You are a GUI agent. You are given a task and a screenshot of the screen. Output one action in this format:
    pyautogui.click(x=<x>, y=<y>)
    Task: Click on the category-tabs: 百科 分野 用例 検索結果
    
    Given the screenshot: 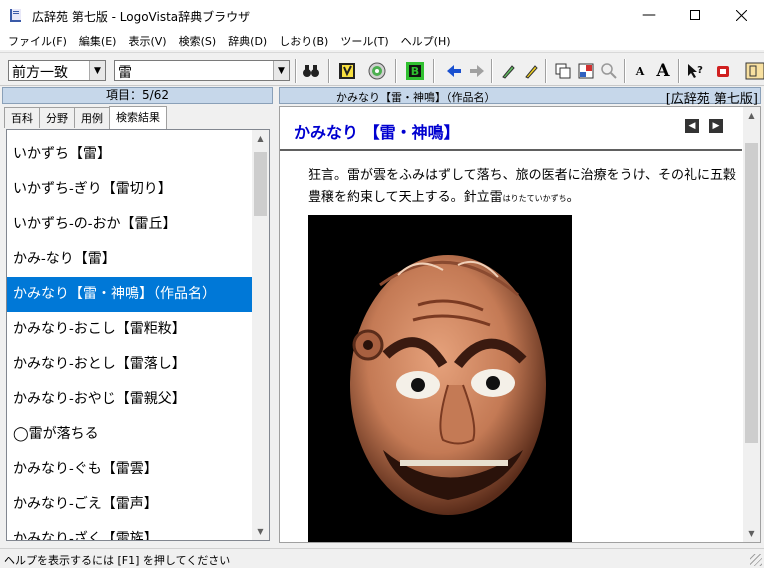 What is the action you would take?
    pyautogui.click(x=85, y=117)
    